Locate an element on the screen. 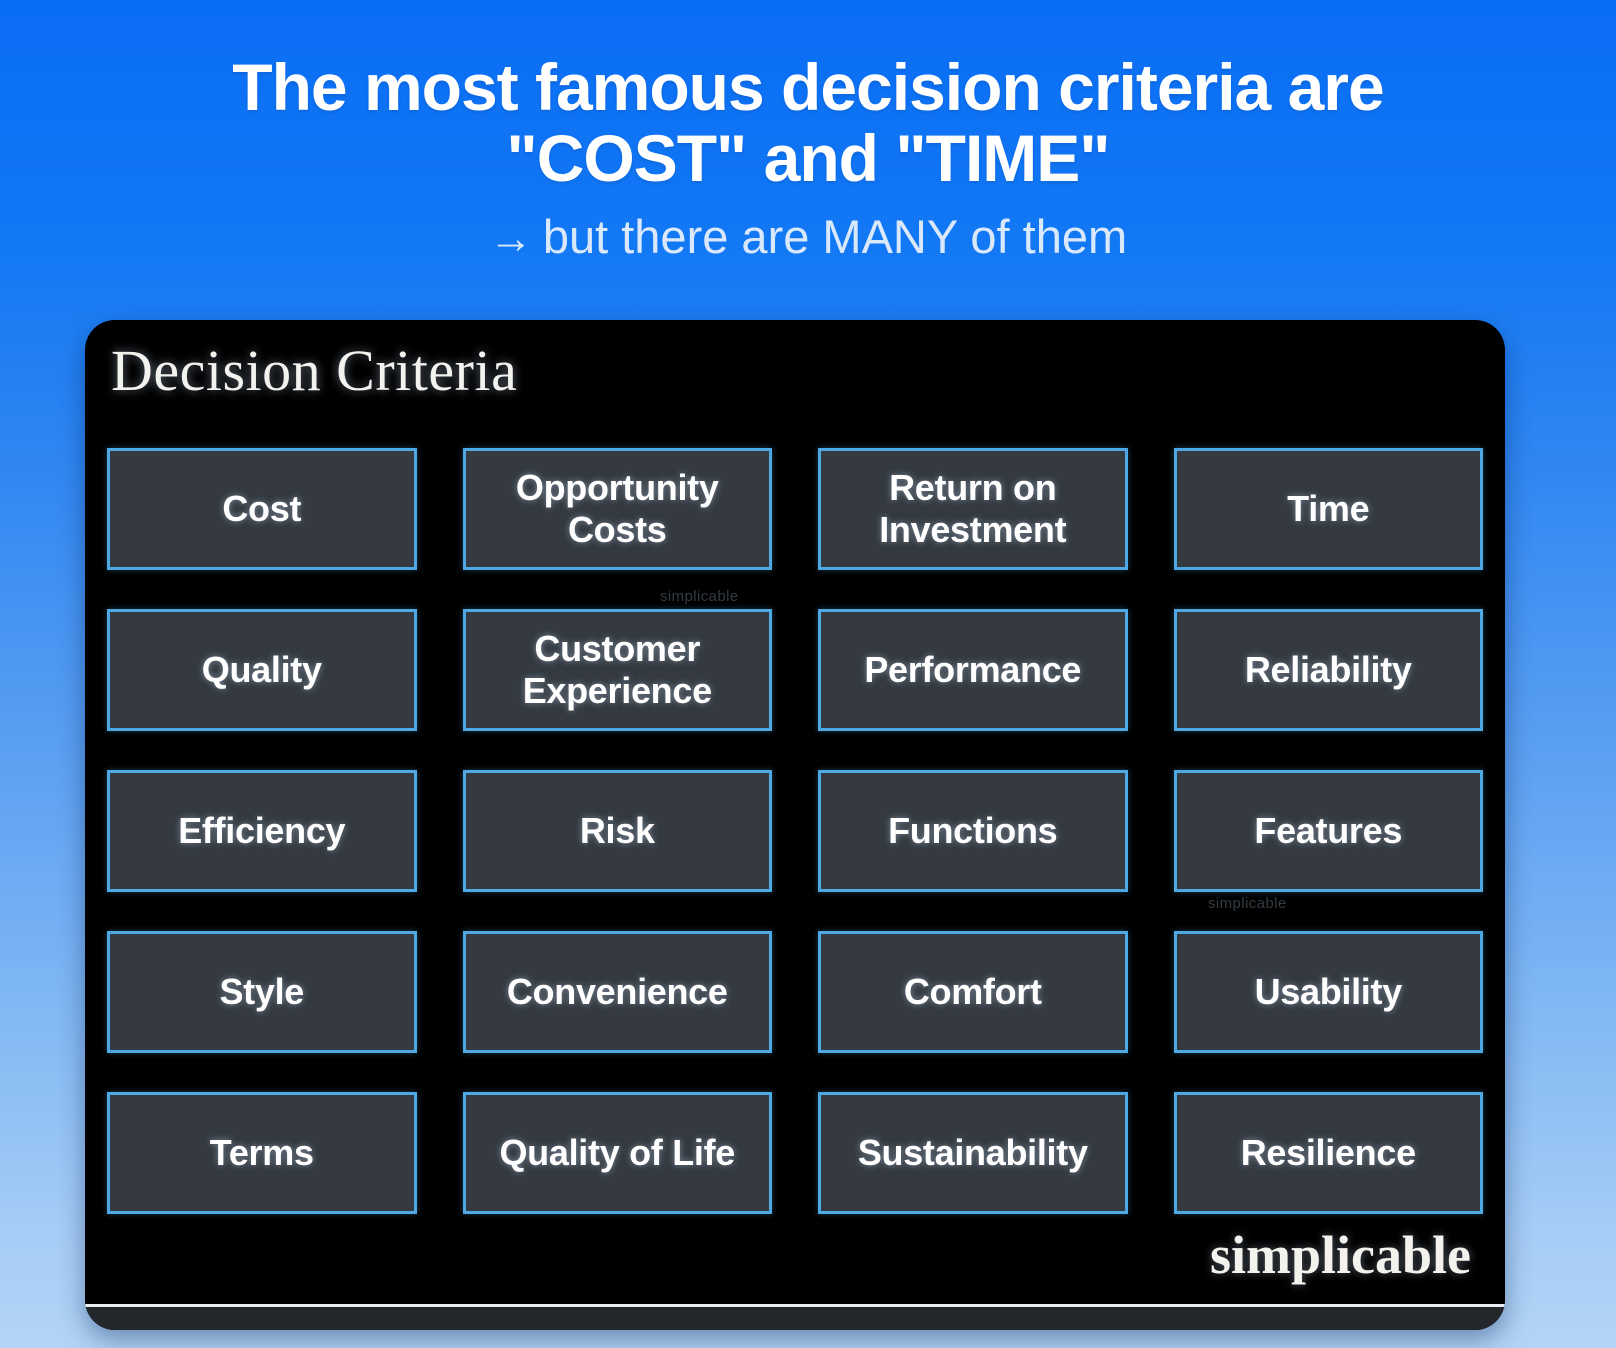 The width and height of the screenshot is (1616, 1348). criteria-tile-label: Convenience is located at coordinates (617, 991).